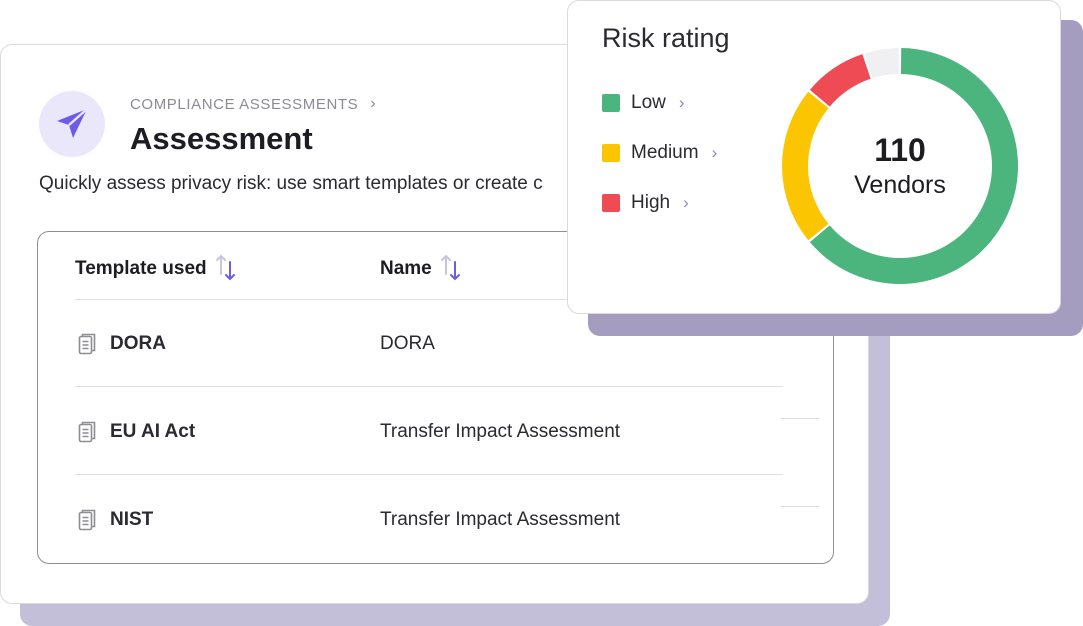 The height and width of the screenshot is (626, 1083). What do you see at coordinates (407, 344) in the screenshot?
I see `assessment-name: DORA` at bounding box center [407, 344].